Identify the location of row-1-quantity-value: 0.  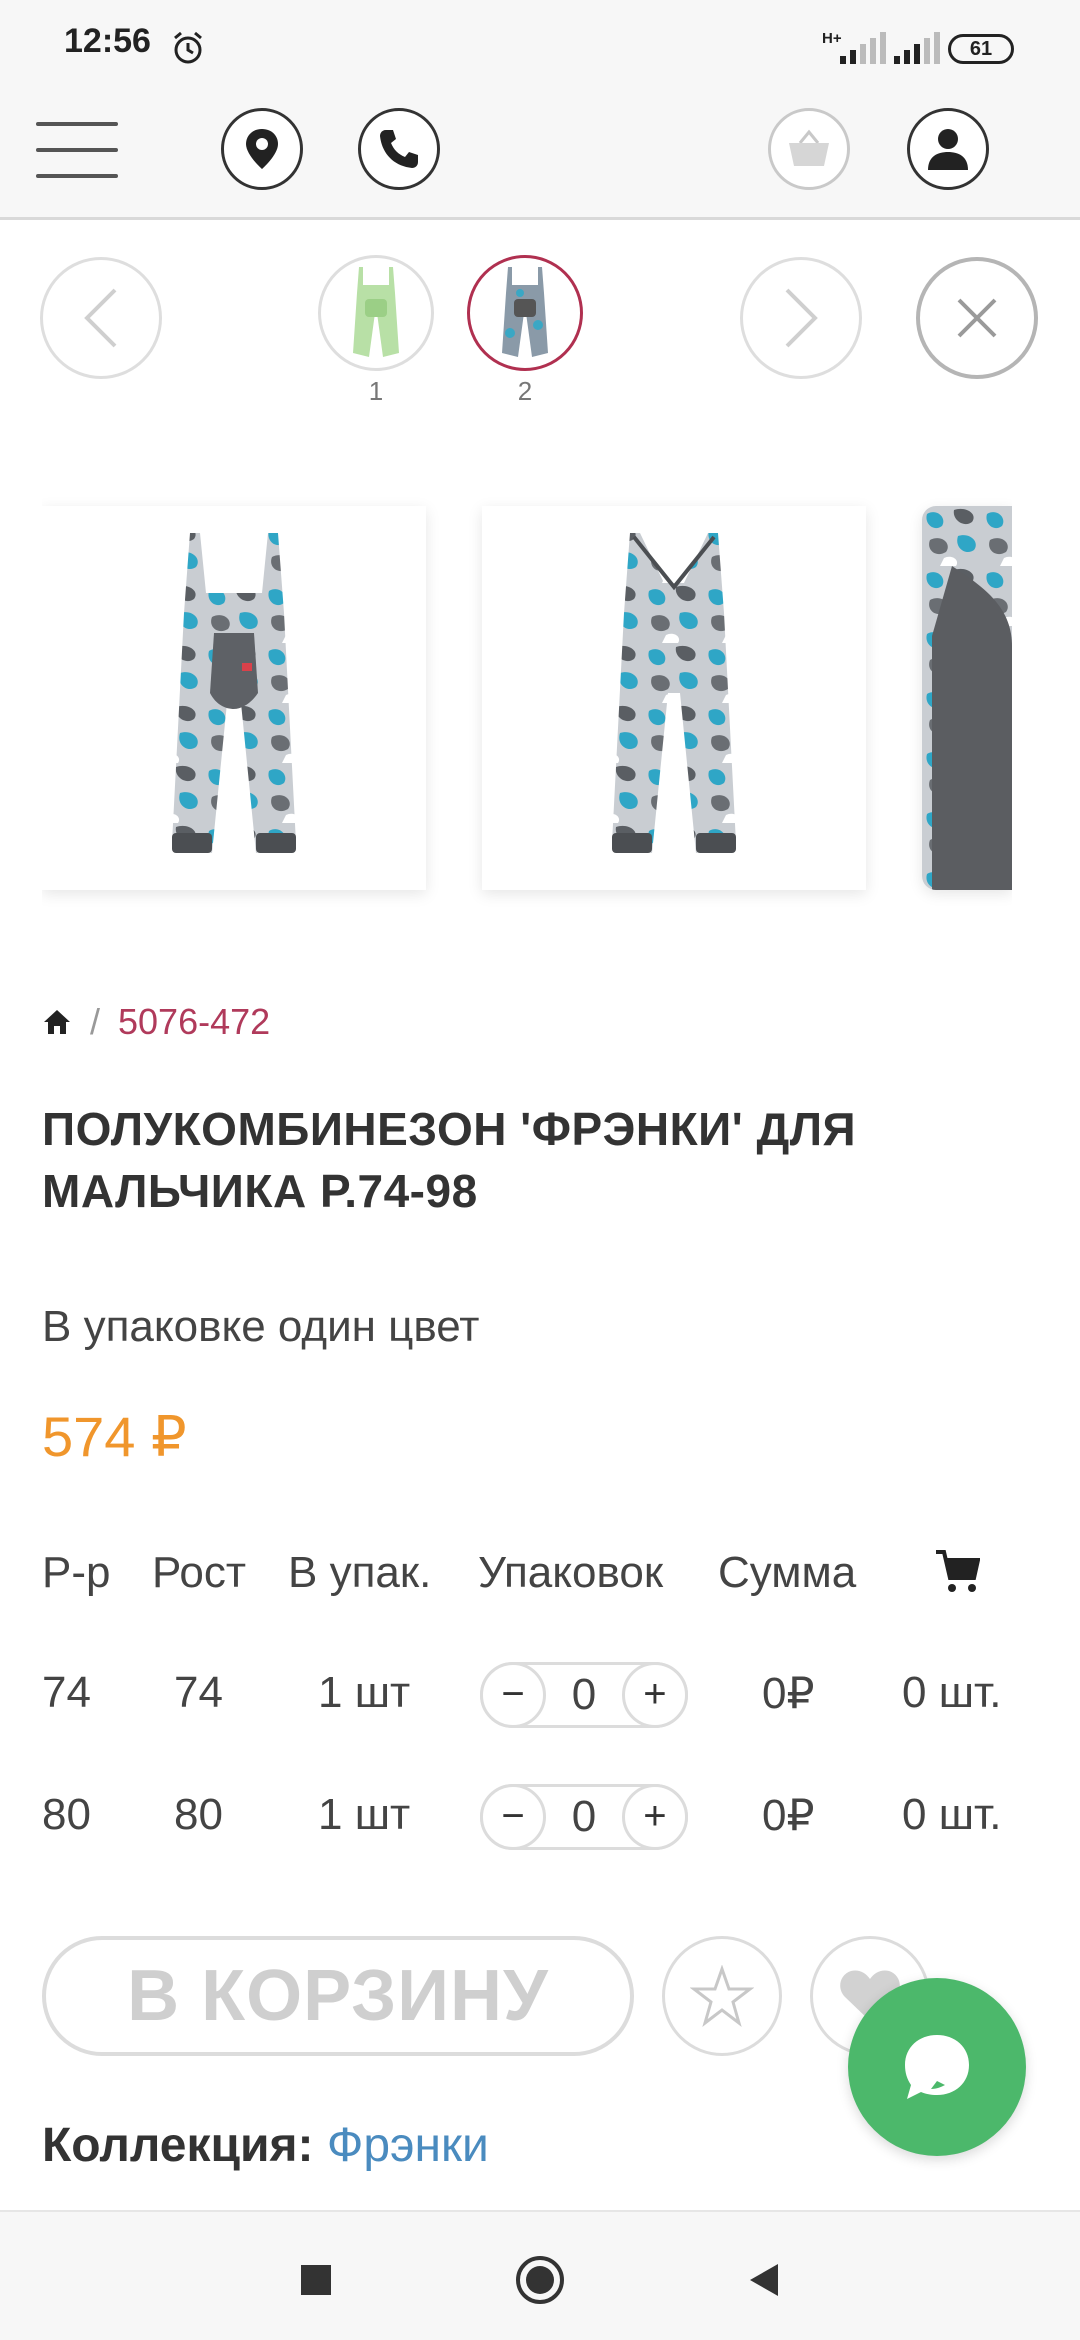
(584, 1695).